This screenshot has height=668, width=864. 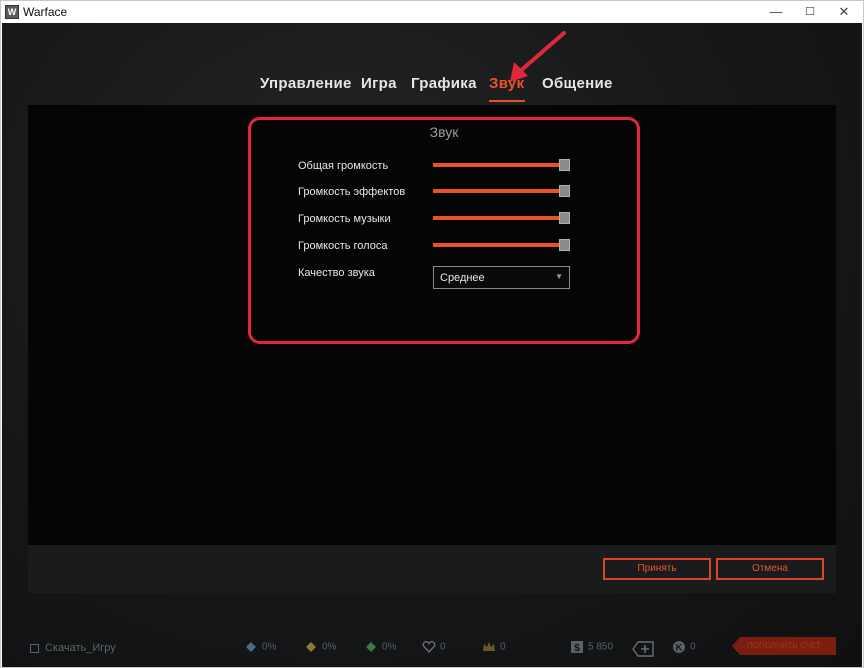 What do you see at coordinates (260, 647) in the screenshot?
I see `boost-xp: 0%` at bounding box center [260, 647].